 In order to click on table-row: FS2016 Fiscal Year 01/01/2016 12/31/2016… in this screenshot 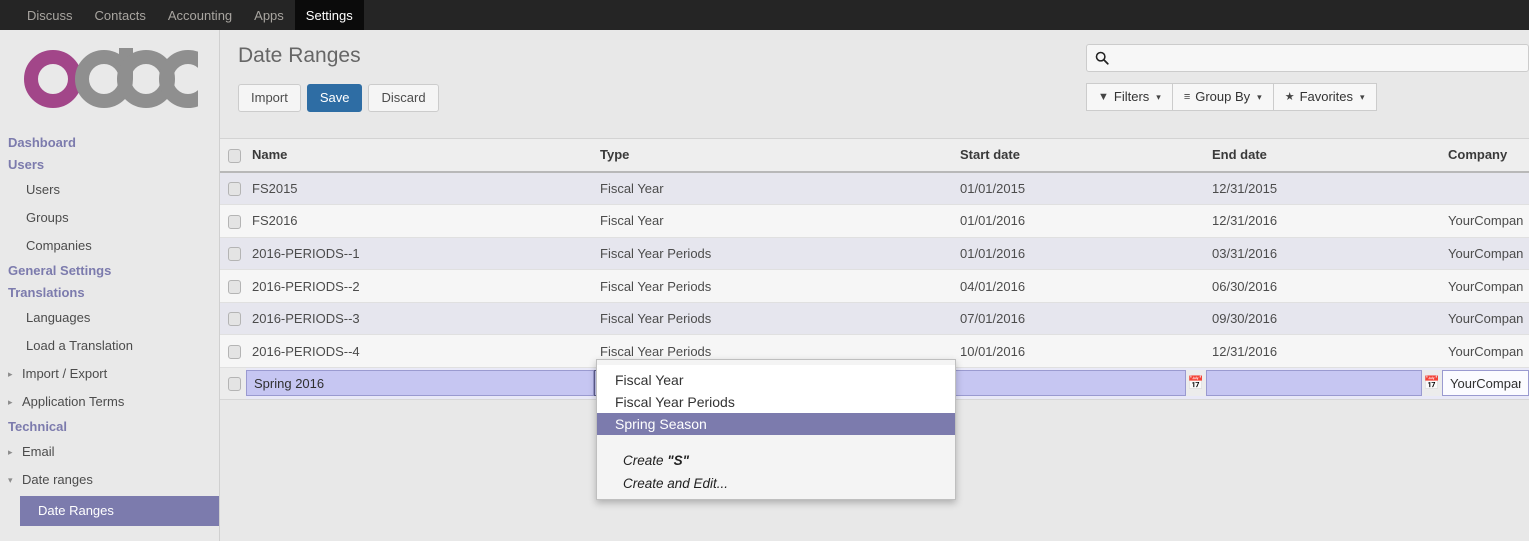, I will do `click(874, 221)`.